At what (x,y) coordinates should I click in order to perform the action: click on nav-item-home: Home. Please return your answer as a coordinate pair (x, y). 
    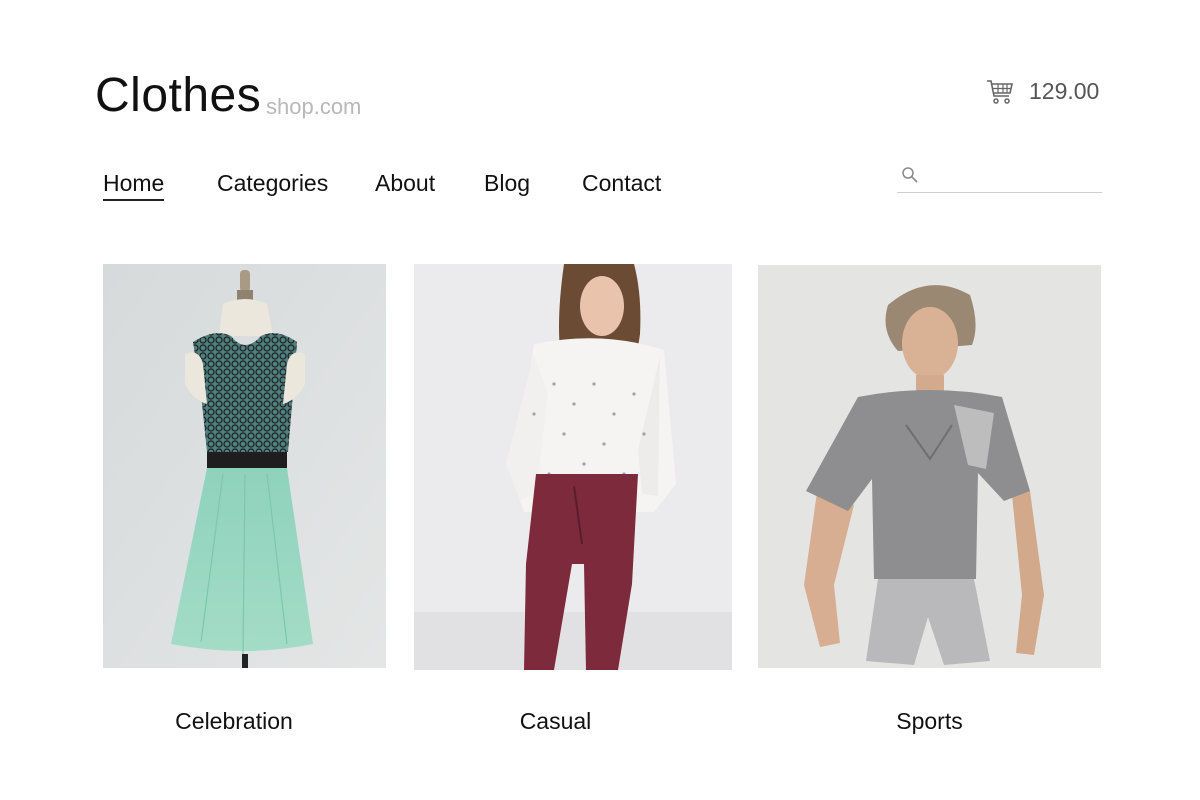
    Looking at the image, I should click on (134, 185).